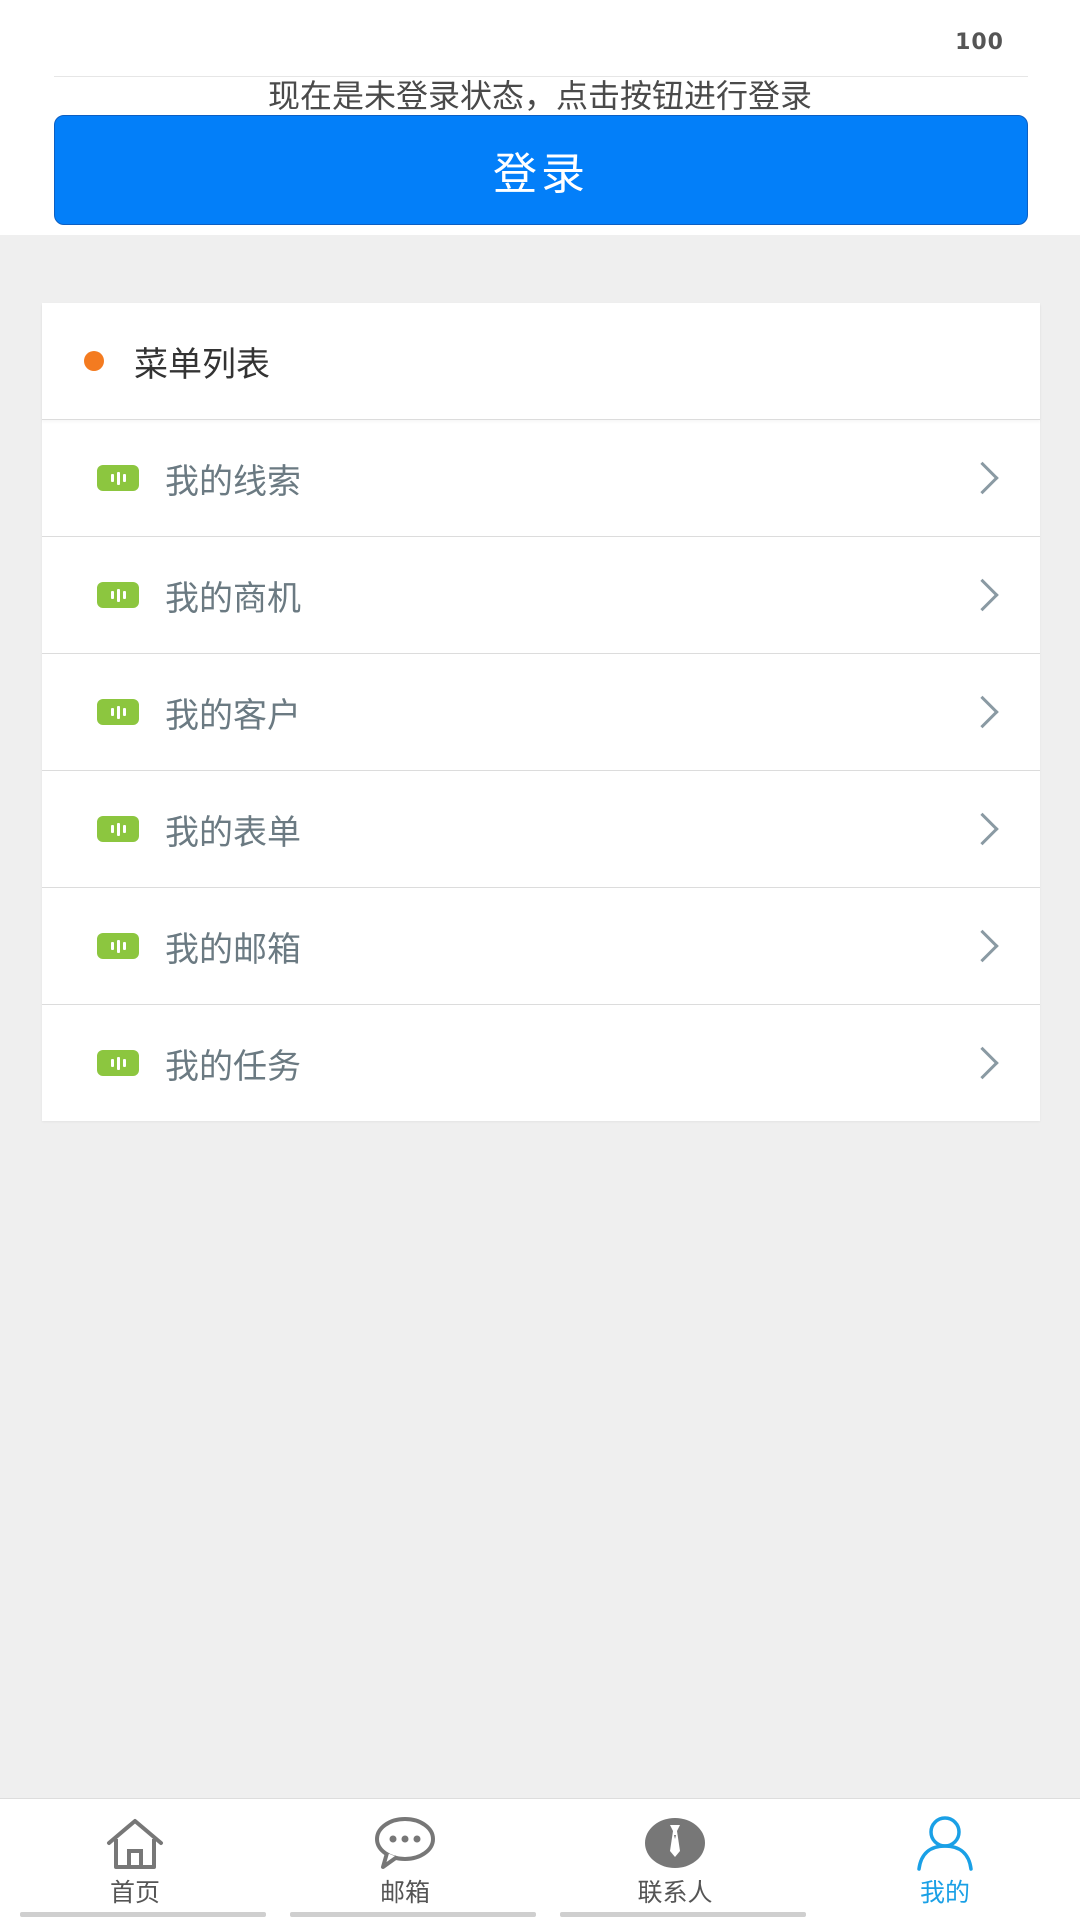 This screenshot has width=1080, height=1921. Describe the element at coordinates (541, 478) in the screenshot. I see `menu-item-clues: 我的线索` at that location.